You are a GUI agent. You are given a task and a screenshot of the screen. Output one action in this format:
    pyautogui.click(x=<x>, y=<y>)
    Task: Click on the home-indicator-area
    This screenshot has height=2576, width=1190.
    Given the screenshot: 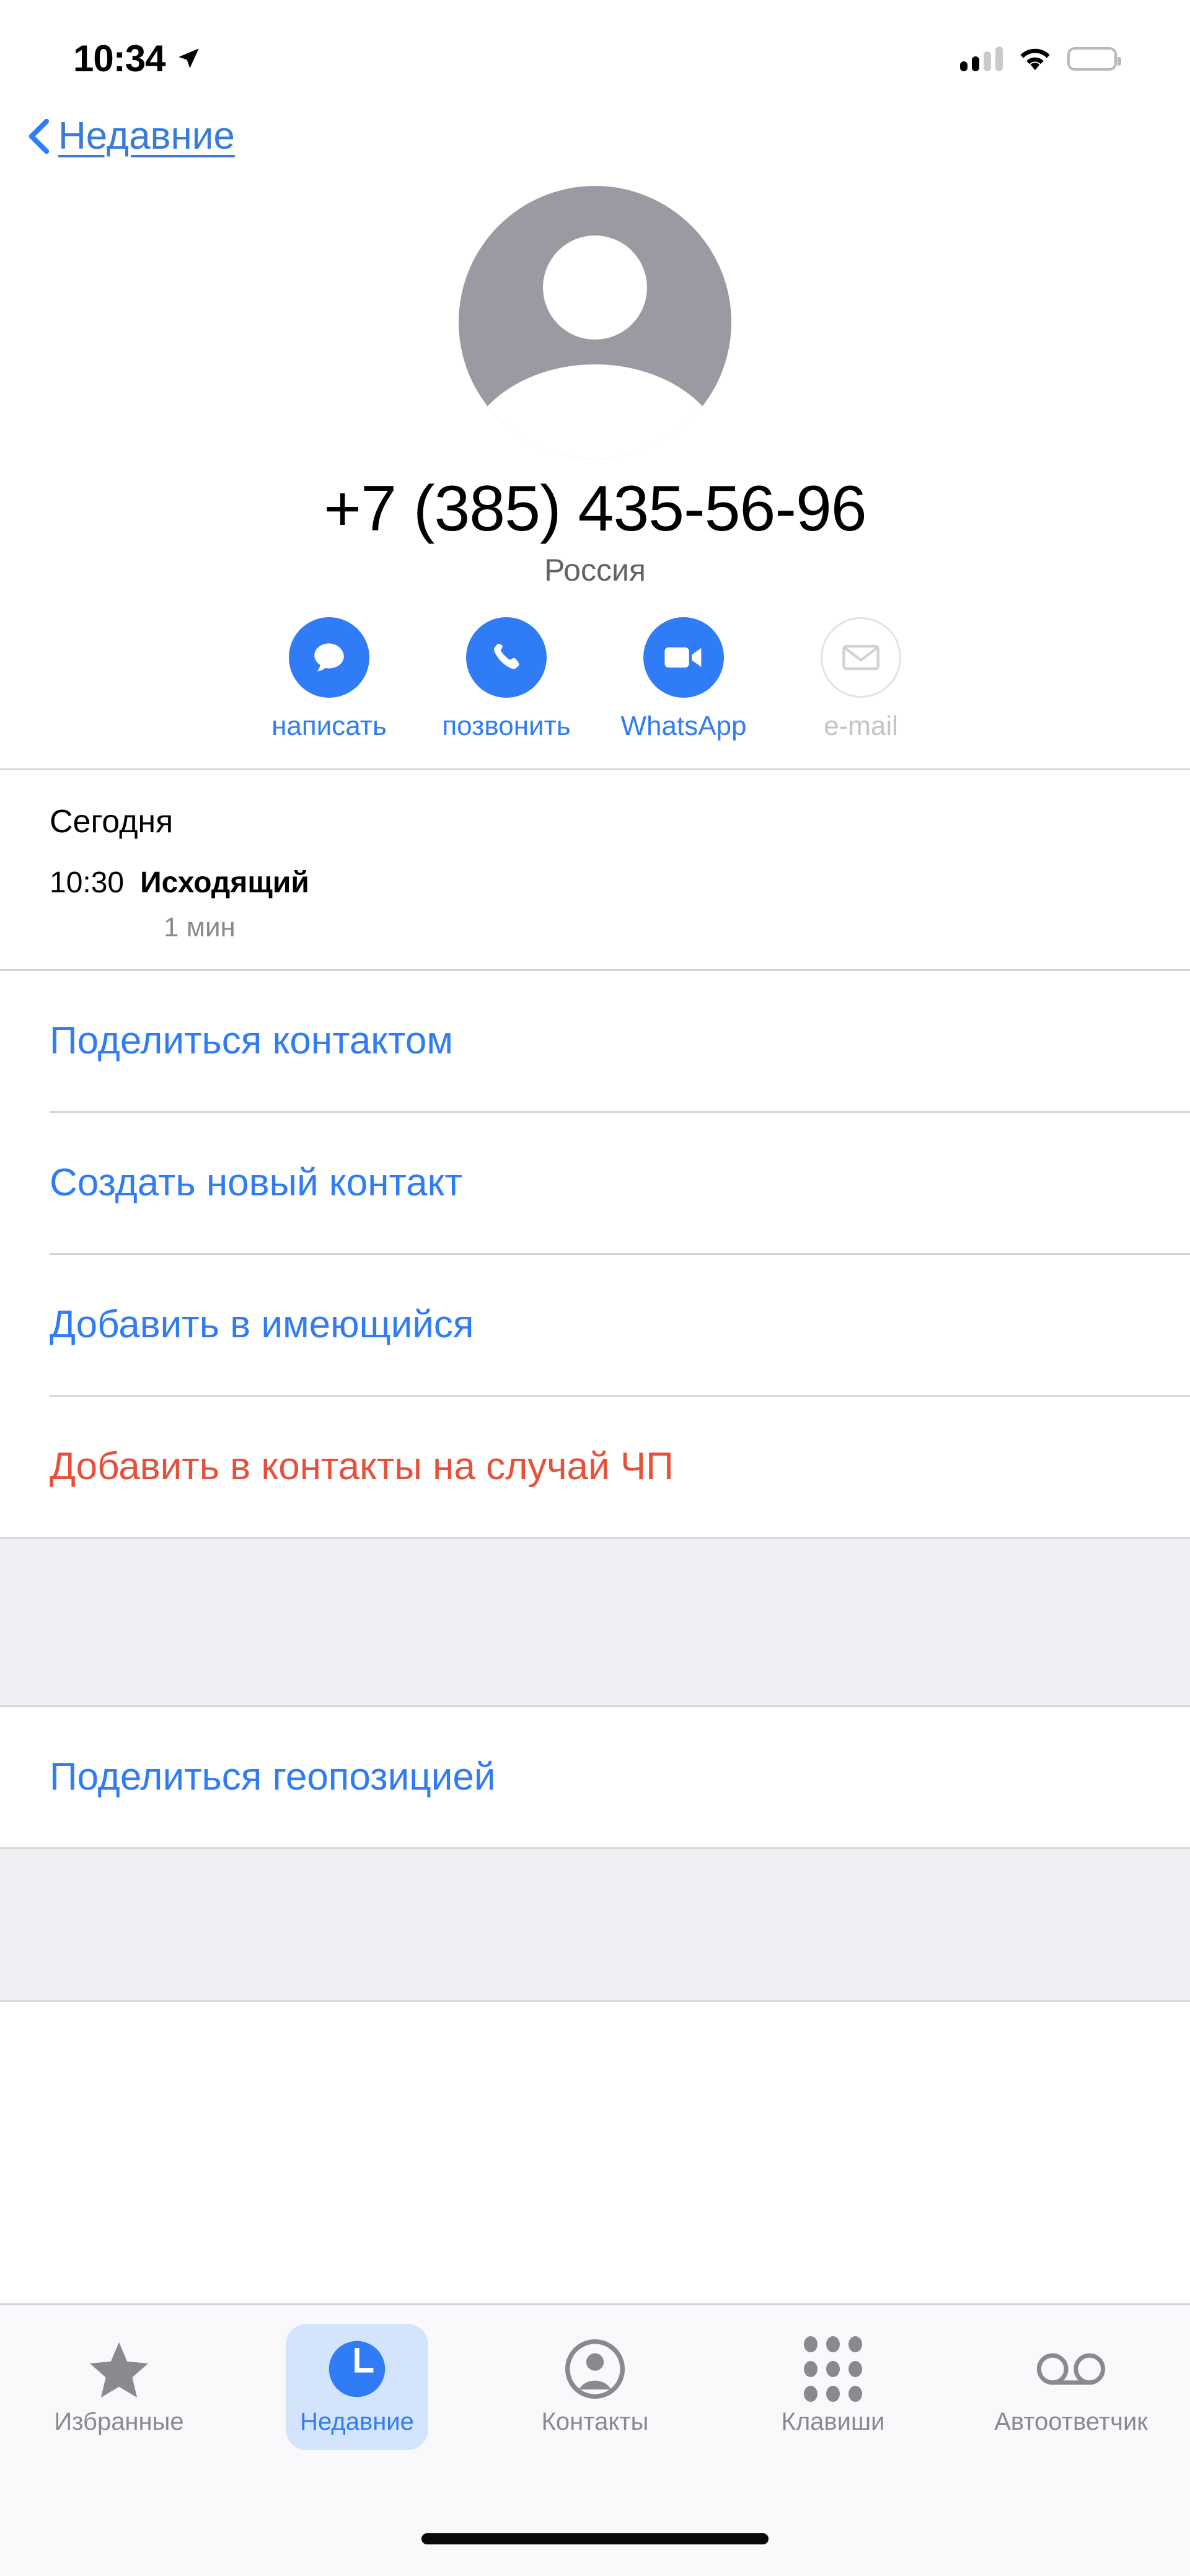 What is the action you would take?
    pyautogui.click(x=595, y=2539)
    